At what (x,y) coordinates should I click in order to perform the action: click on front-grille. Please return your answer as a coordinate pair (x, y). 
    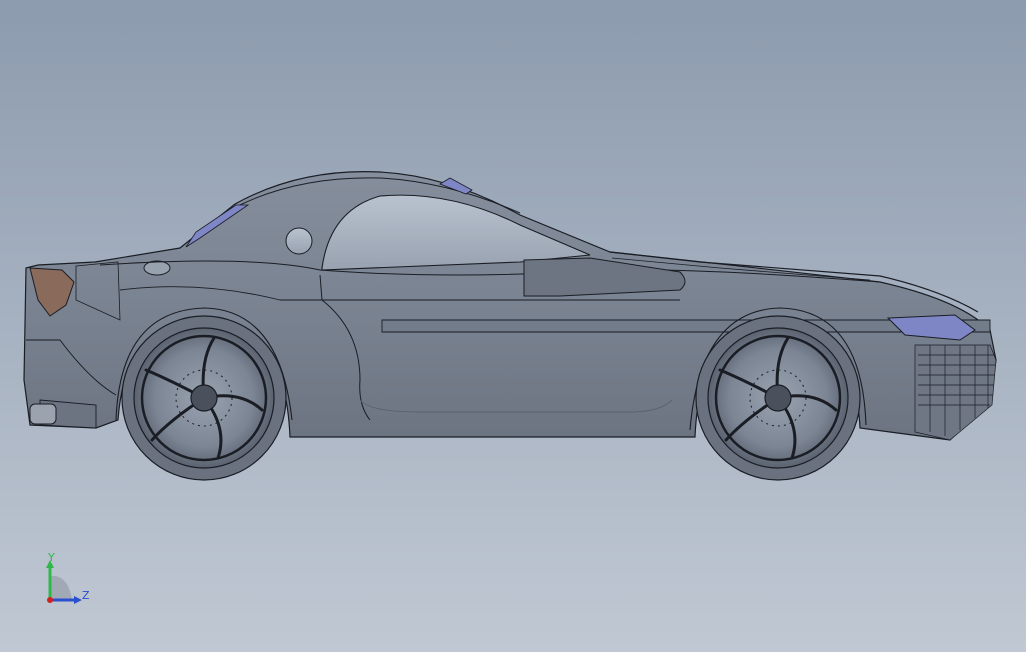
    Looking at the image, I should click on (955, 392).